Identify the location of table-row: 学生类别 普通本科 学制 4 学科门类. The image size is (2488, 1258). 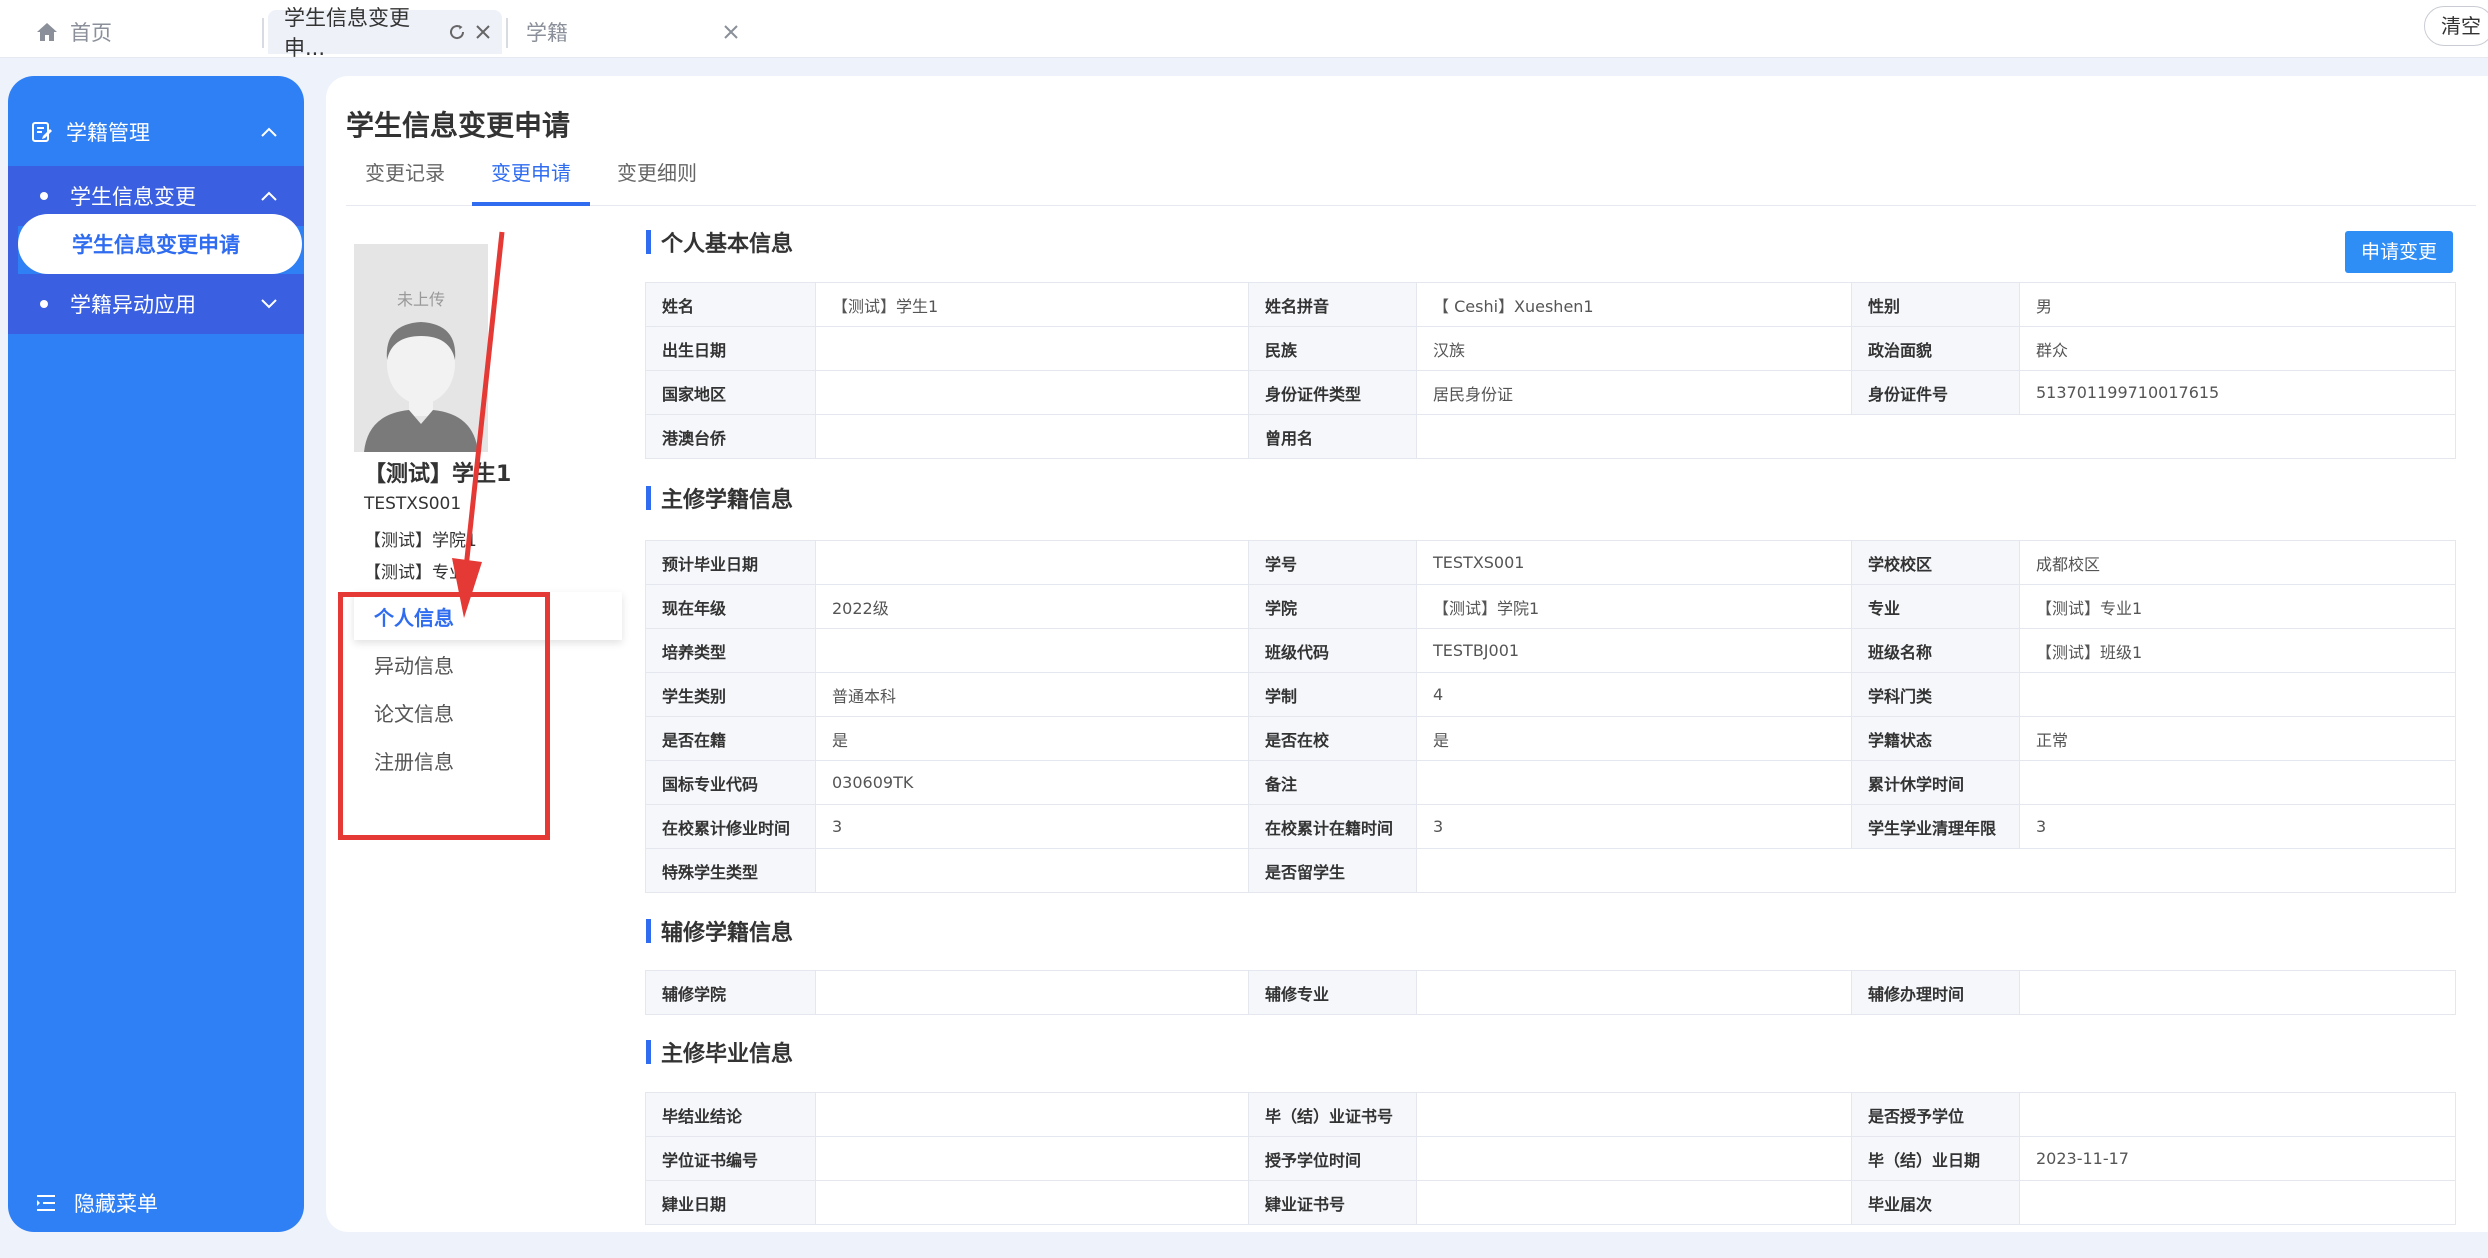
(1550, 694).